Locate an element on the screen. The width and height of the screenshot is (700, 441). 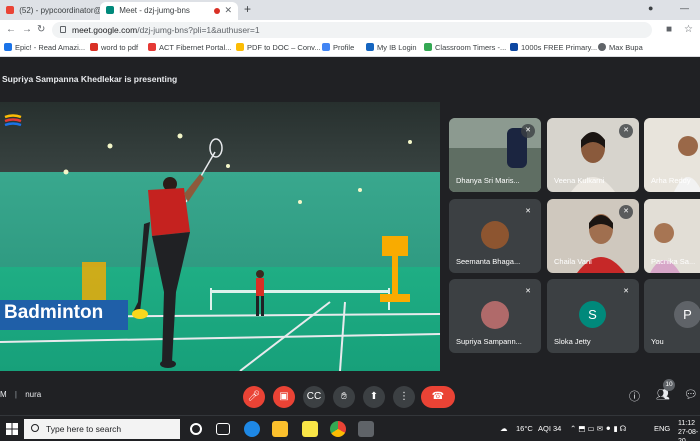
taskbar-search-box: Type here to search is located at coordinates (102, 429).